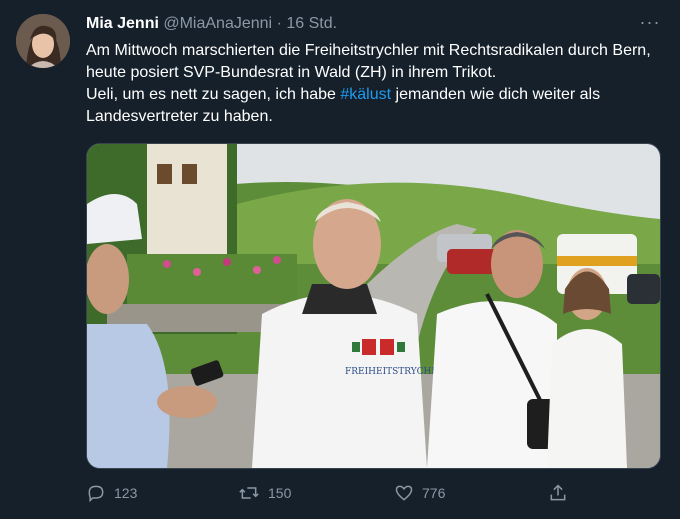 The width and height of the screenshot is (680, 519). Describe the element at coordinates (126, 493) in the screenshot. I see `reply-count: 123` at that location.